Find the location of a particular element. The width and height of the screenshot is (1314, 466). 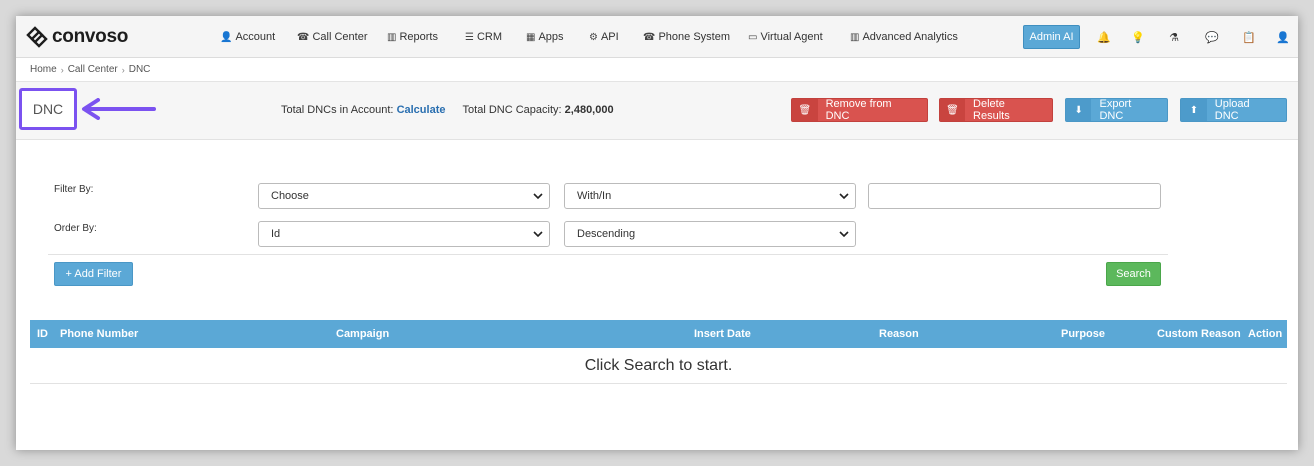

user-menu-icon: 👤 is located at coordinates (1283, 37).